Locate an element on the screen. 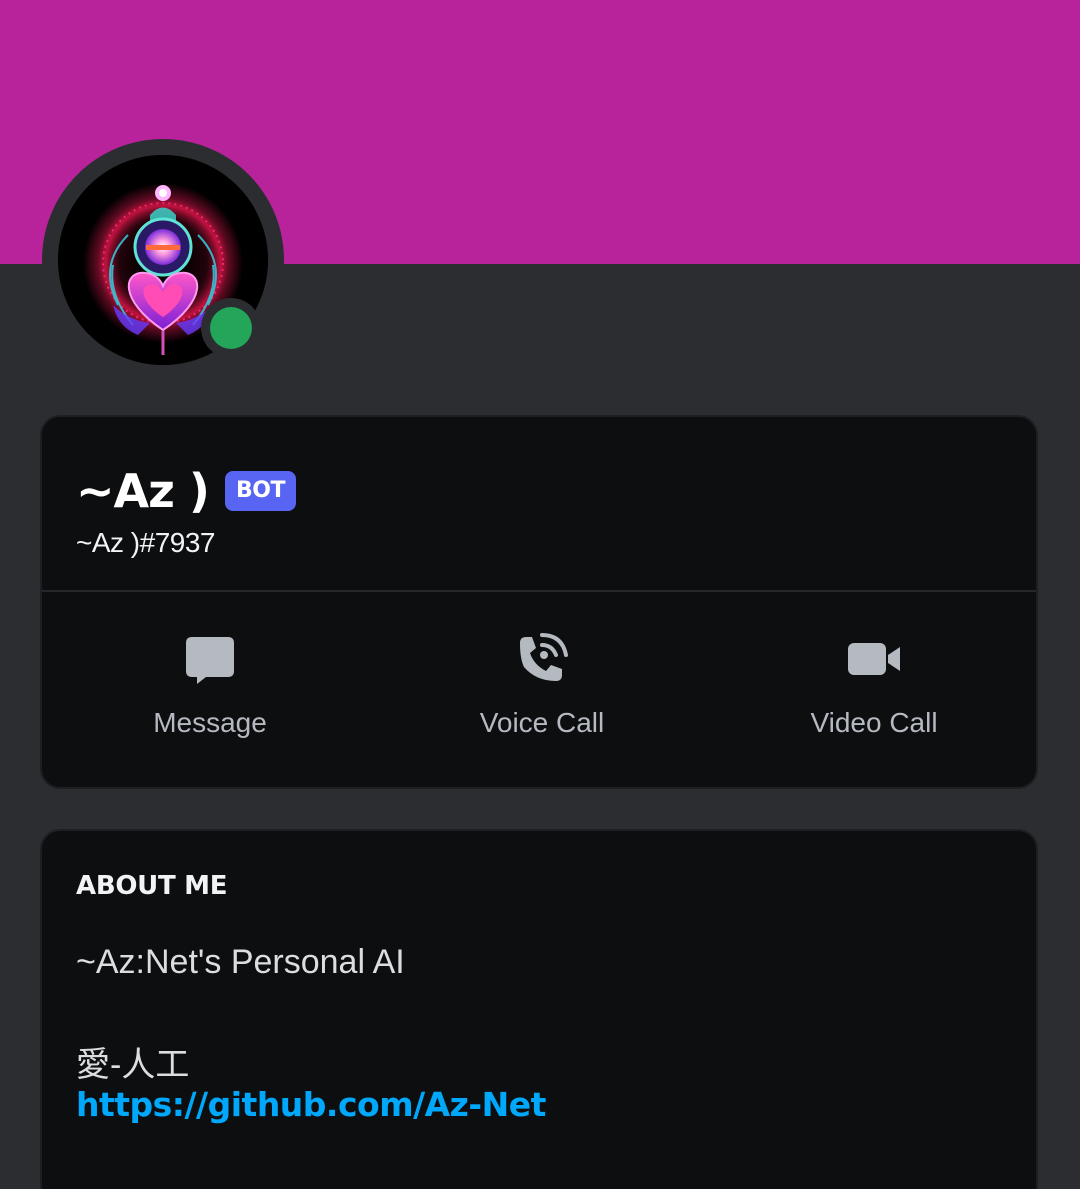 The image size is (1080, 1189). message-label: Message is located at coordinates (210, 722).